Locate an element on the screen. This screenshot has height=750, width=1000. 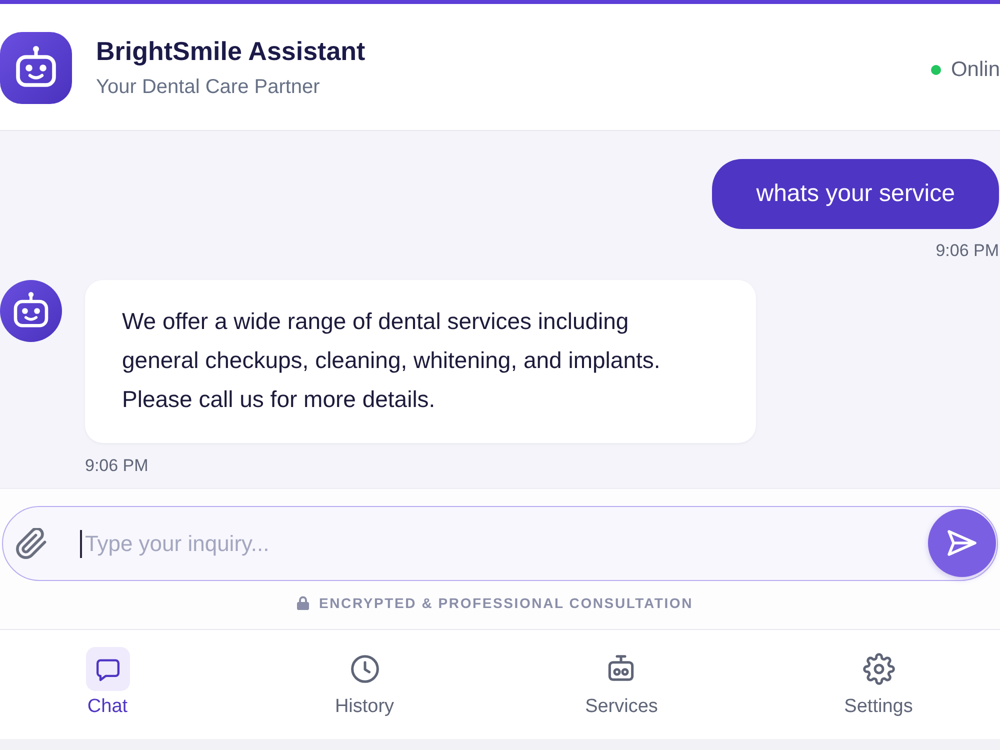
nav-tab: Settings is located at coordinates (878, 683).